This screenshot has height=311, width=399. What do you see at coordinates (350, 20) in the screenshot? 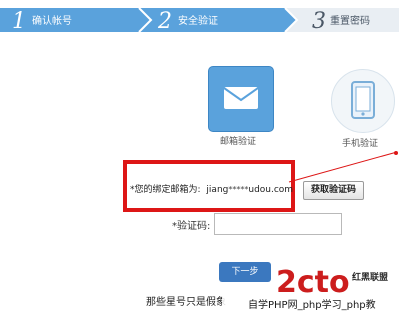
I see `step-3-label: 重置密码` at bounding box center [350, 20].